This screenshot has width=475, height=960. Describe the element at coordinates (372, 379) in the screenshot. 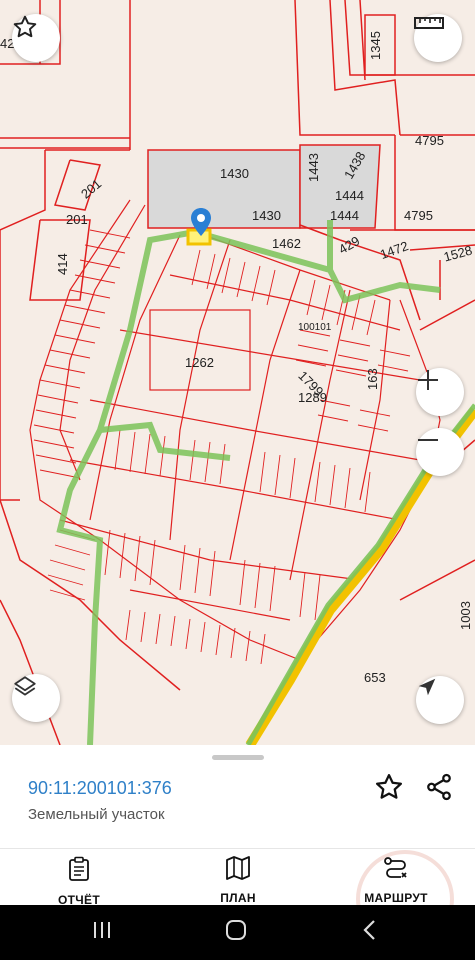

I see `parcel-label: 163` at that location.